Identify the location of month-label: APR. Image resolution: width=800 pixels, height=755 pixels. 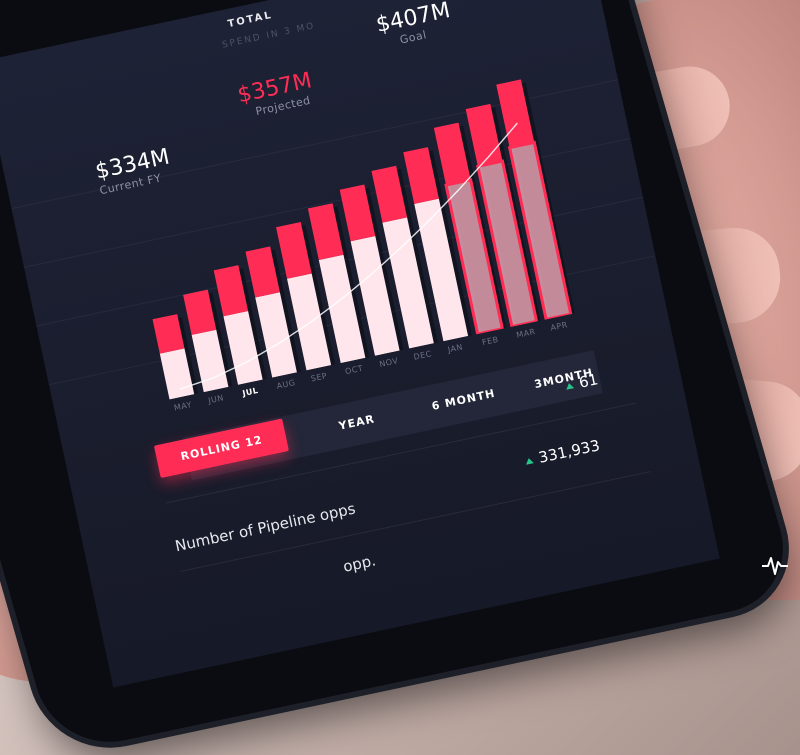
(559, 326).